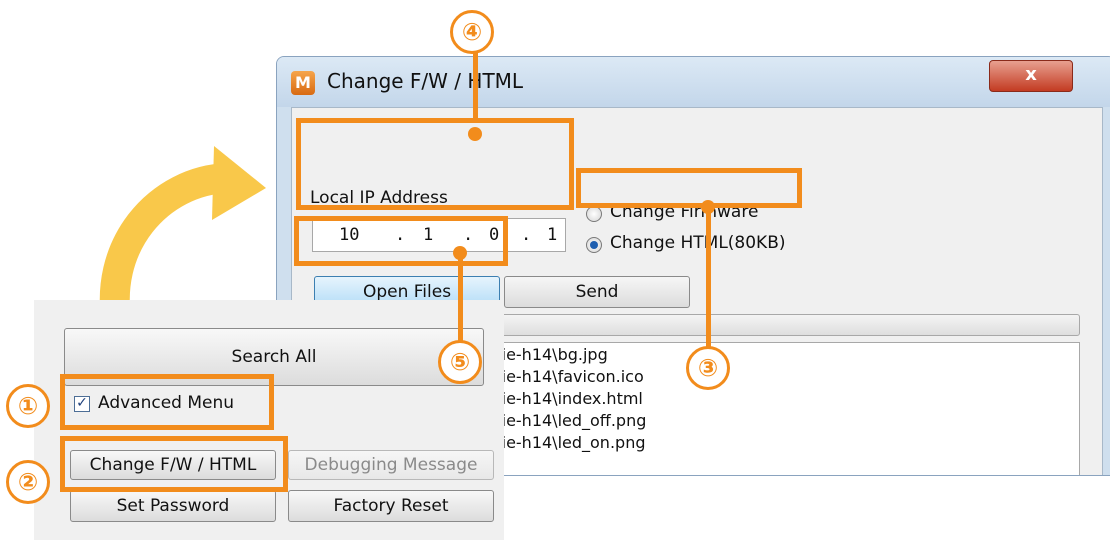 The width and height of the screenshot is (1110, 540). Describe the element at coordinates (552, 235) in the screenshot. I see `ip-octet-4: 1` at that location.